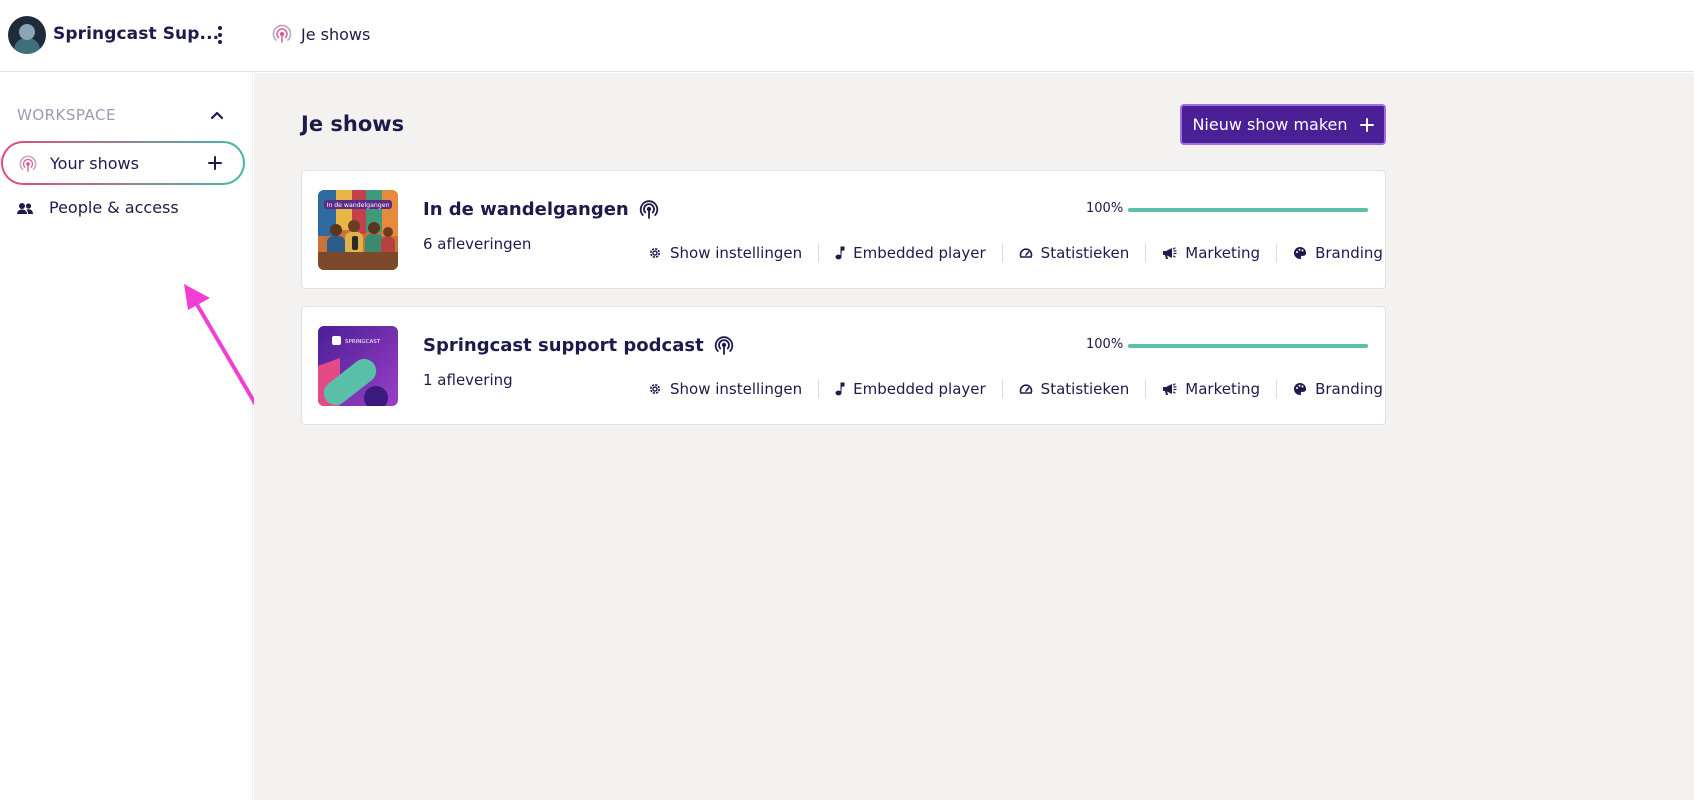 Image resolution: width=1694 pixels, height=800 pixels. I want to click on people-icon, so click(25, 208).